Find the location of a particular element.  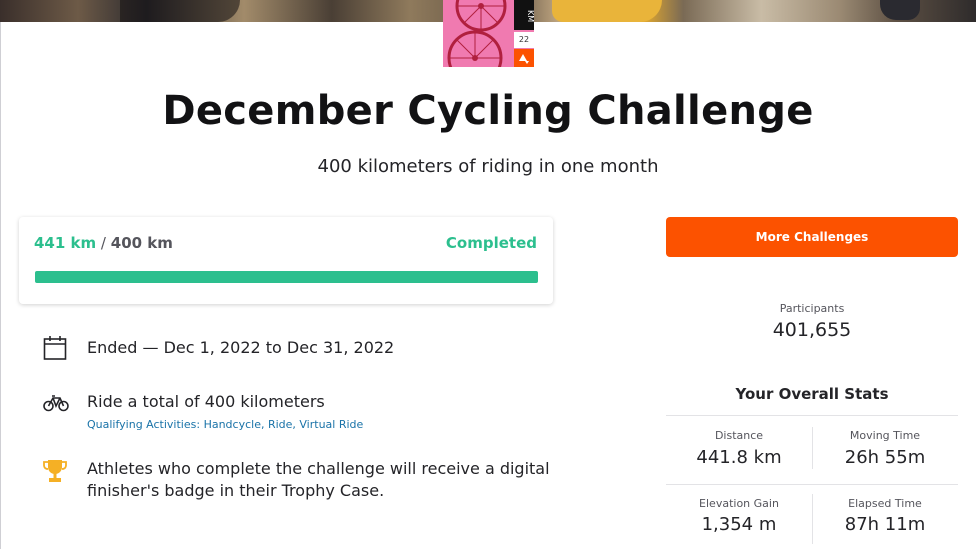

progress-bar-fill is located at coordinates (286, 277).